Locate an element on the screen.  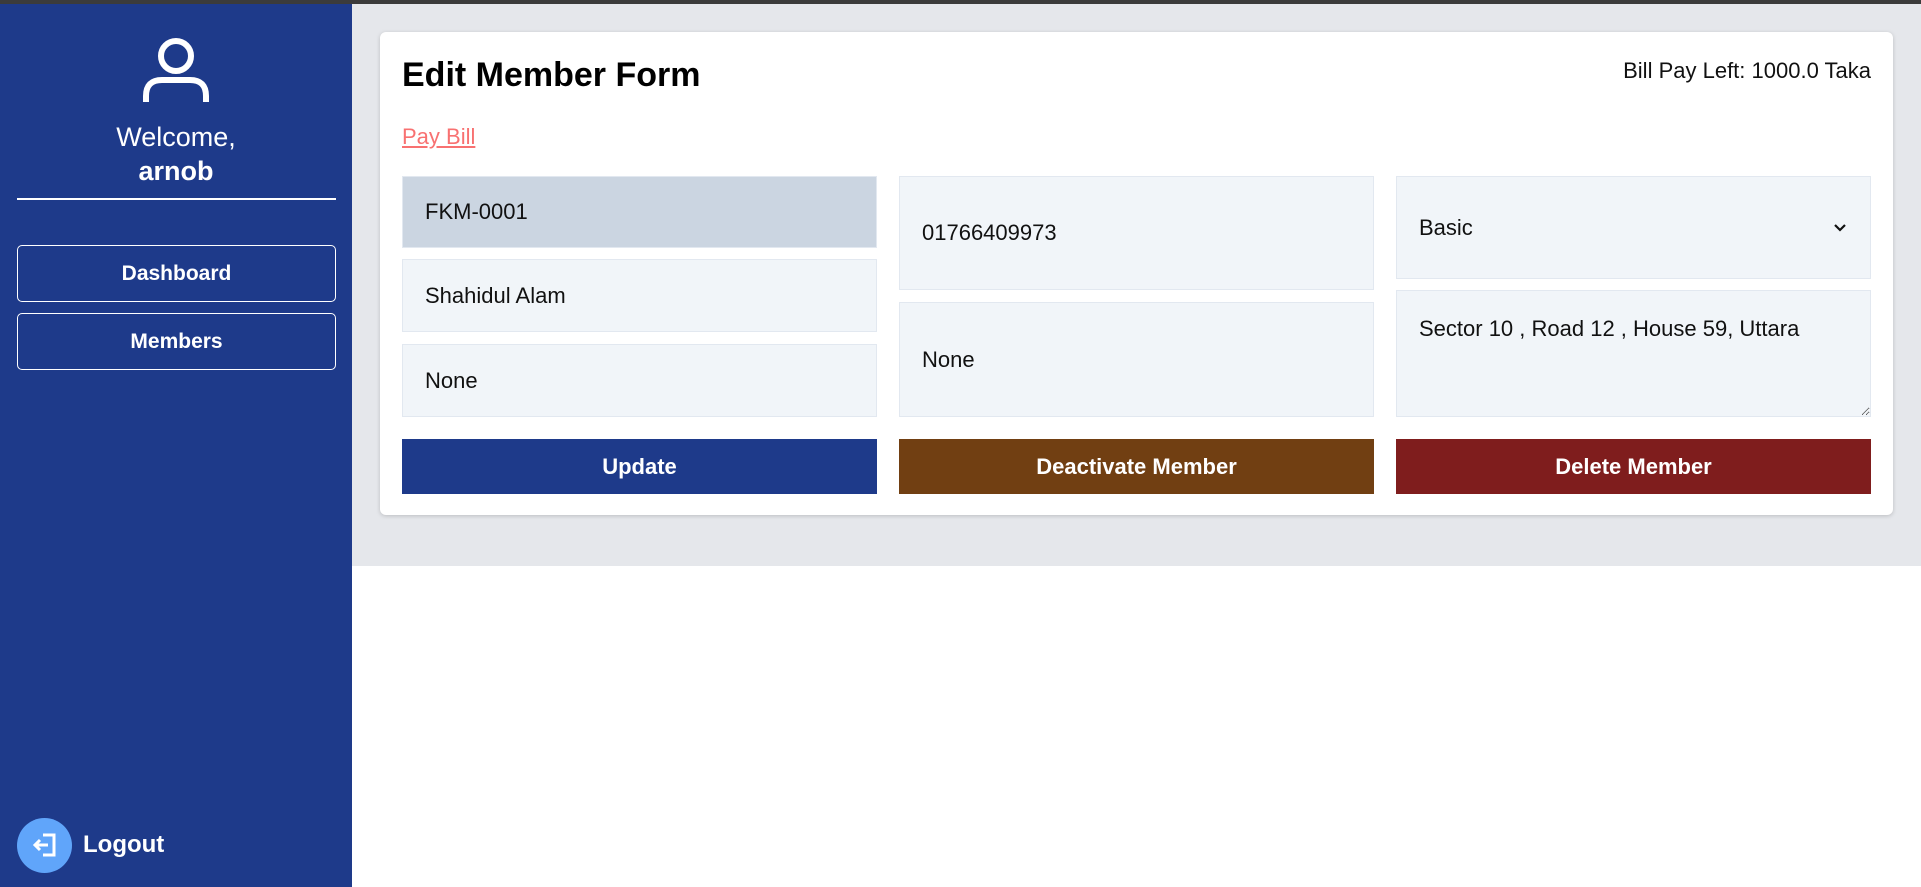
logout-label: Logout is located at coordinates (123, 845).